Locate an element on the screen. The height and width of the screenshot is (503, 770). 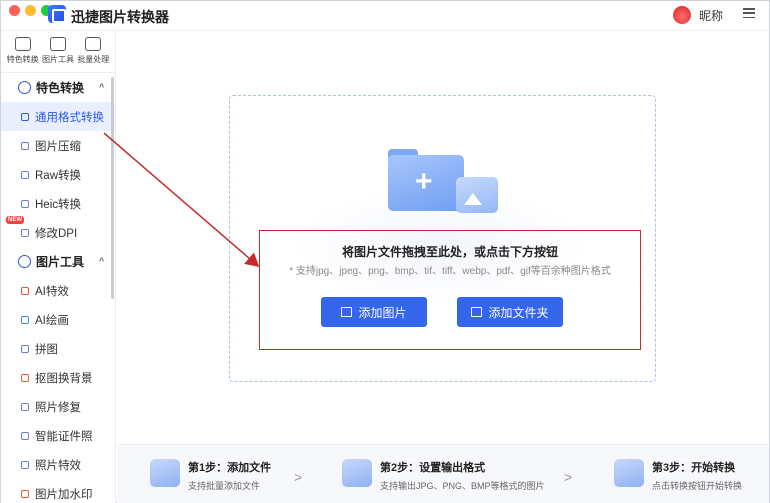
sidebar-item-ai-effect: AI特效 is located at coordinates (58, 290).